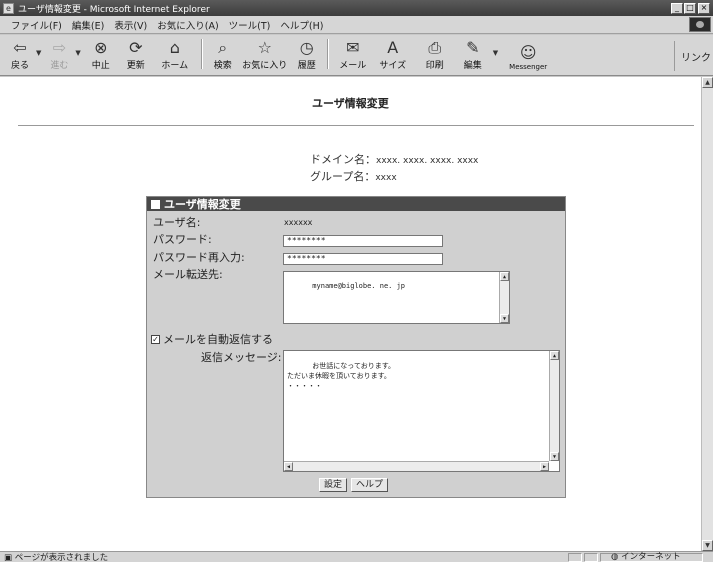 The width and height of the screenshot is (713, 562). What do you see at coordinates (306, 66) in the screenshot?
I see `history-label: 履歴` at bounding box center [306, 66].